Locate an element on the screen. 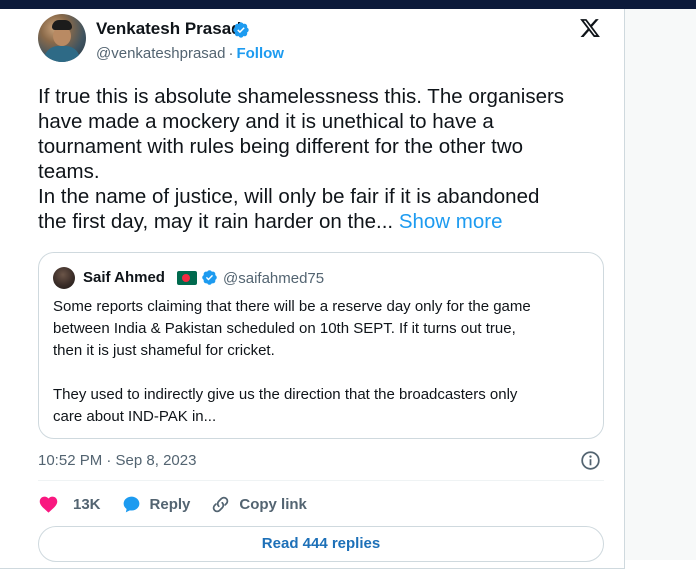 The image size is (696, 569). author-handle-row: @venkateshprasad · Follow is located at coordinates (190, 53).